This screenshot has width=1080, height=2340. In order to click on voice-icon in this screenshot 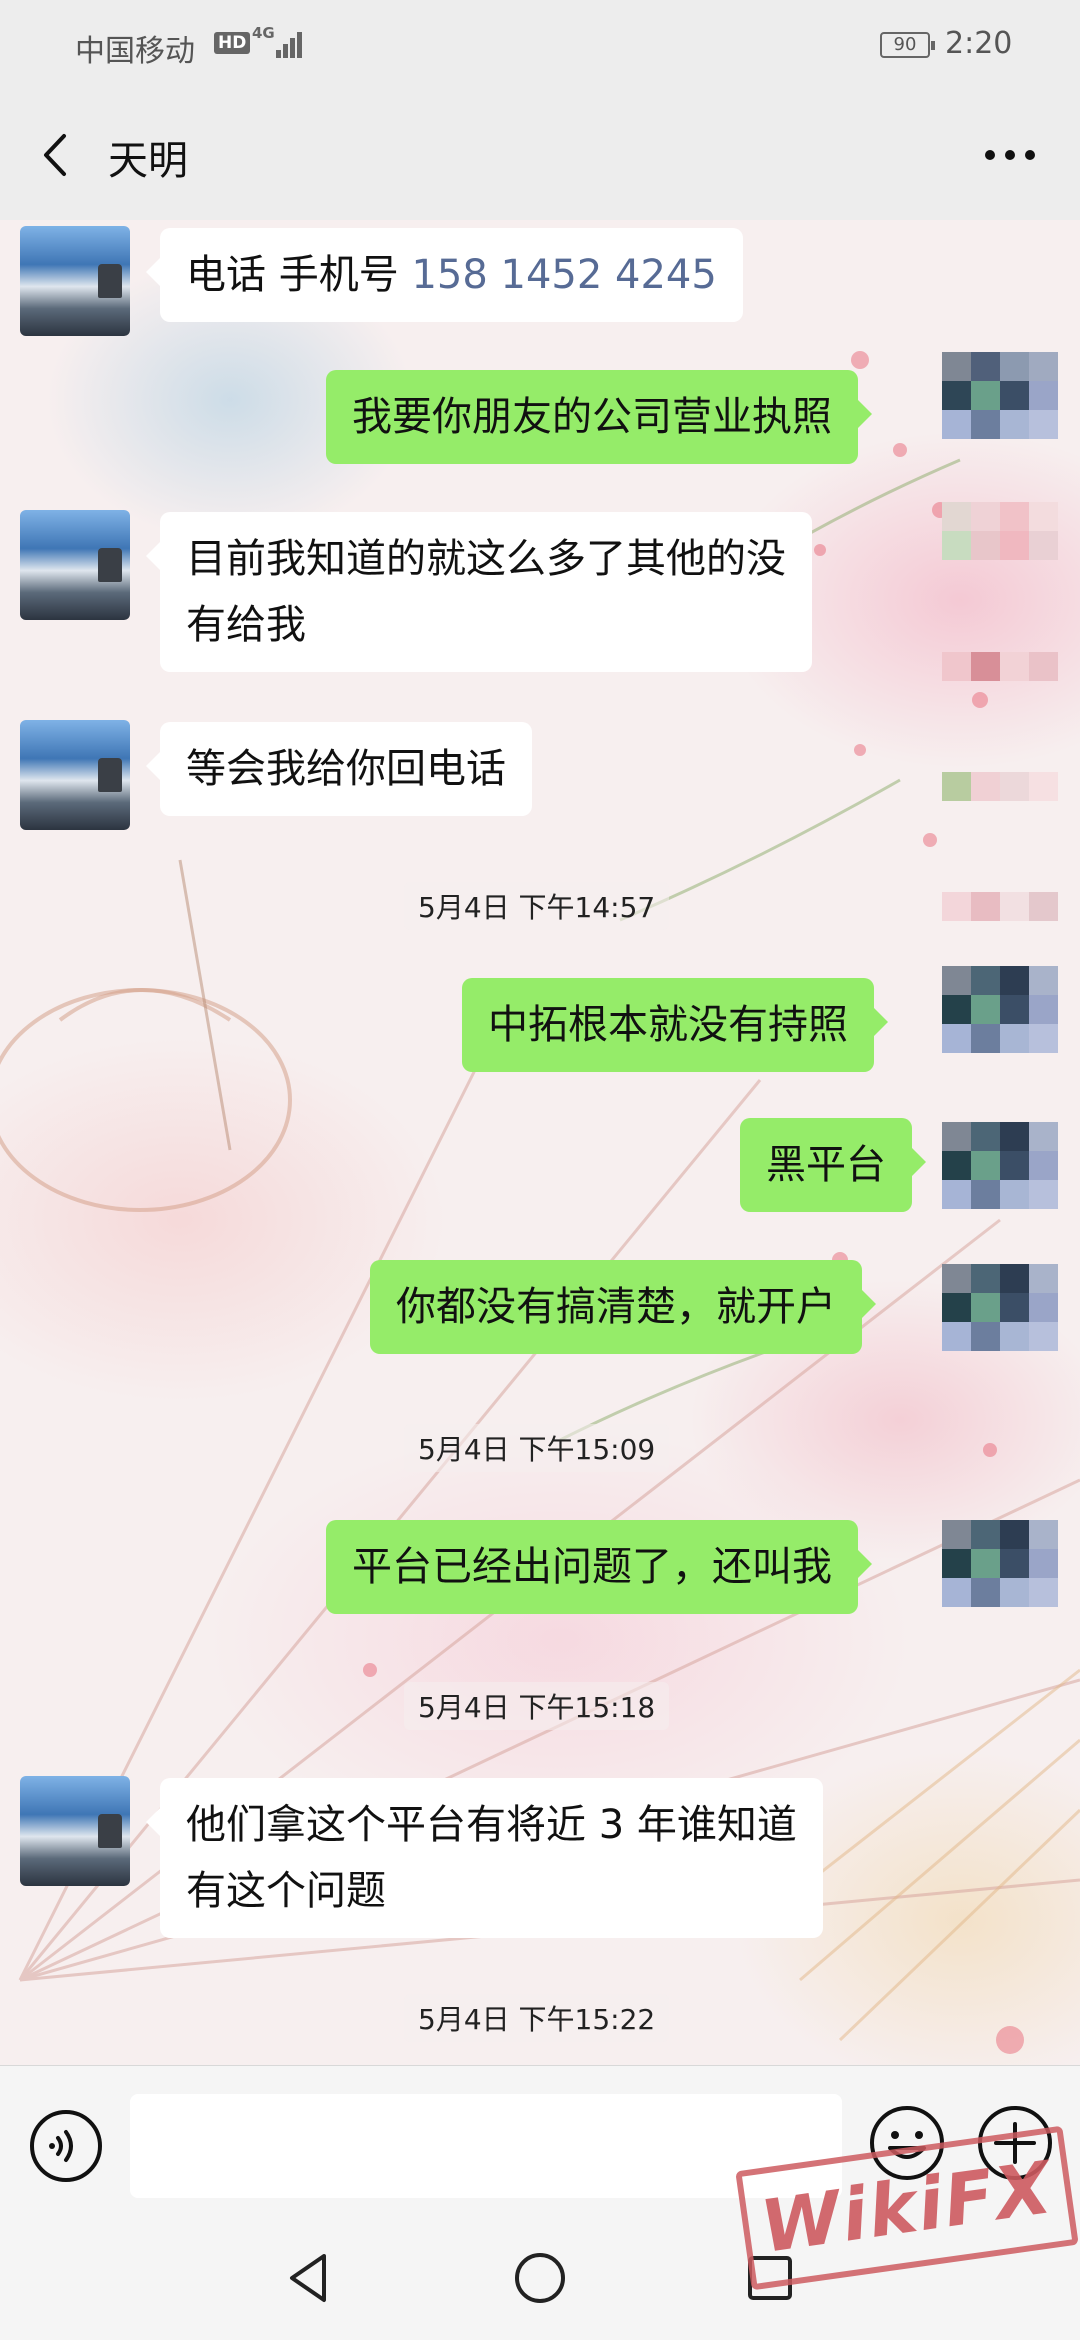, I will do `click(66, 2146)`.